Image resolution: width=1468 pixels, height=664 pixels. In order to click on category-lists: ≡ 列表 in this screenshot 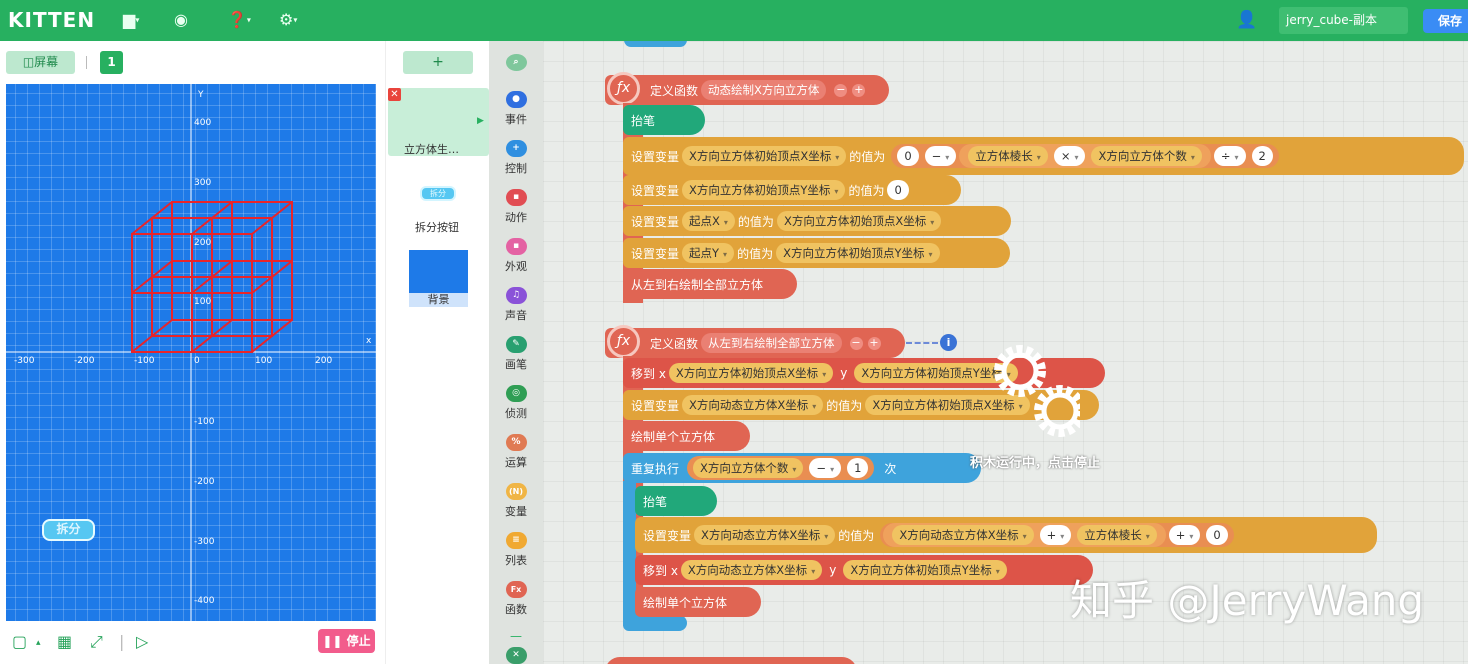, I will do `click(516, 550)`.